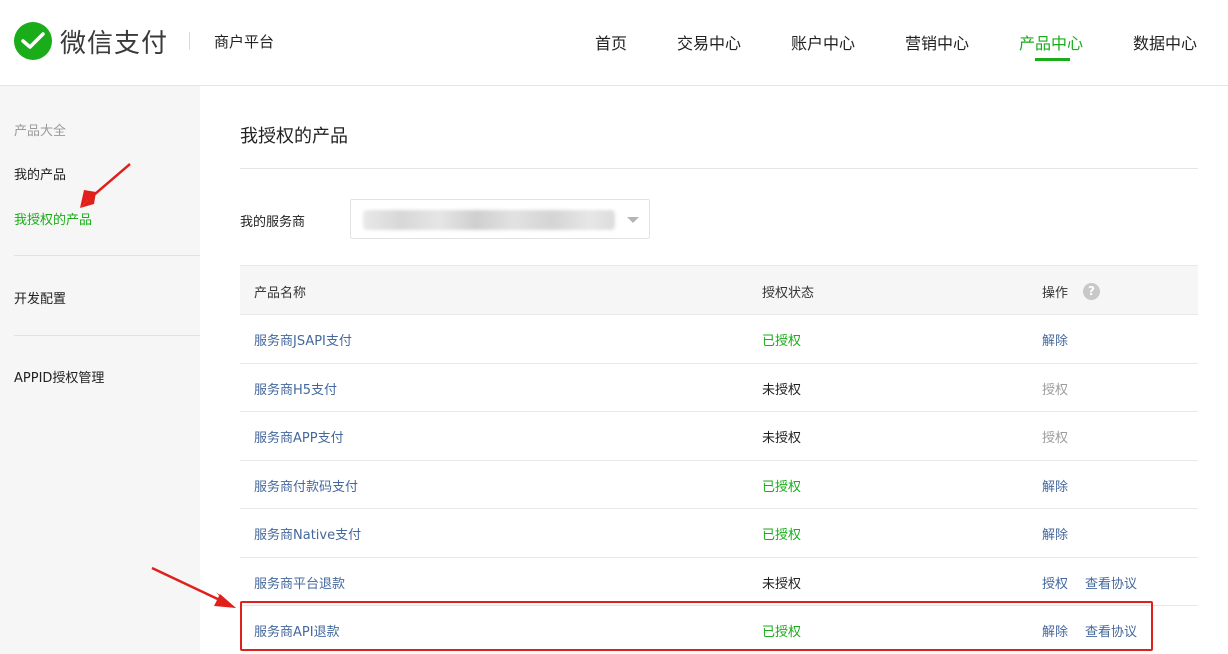  What do you see at coordinates (295, 388) in the screenshot?
I see `product-name-link: 服务商H5支付` at bounding box center [295, 388].